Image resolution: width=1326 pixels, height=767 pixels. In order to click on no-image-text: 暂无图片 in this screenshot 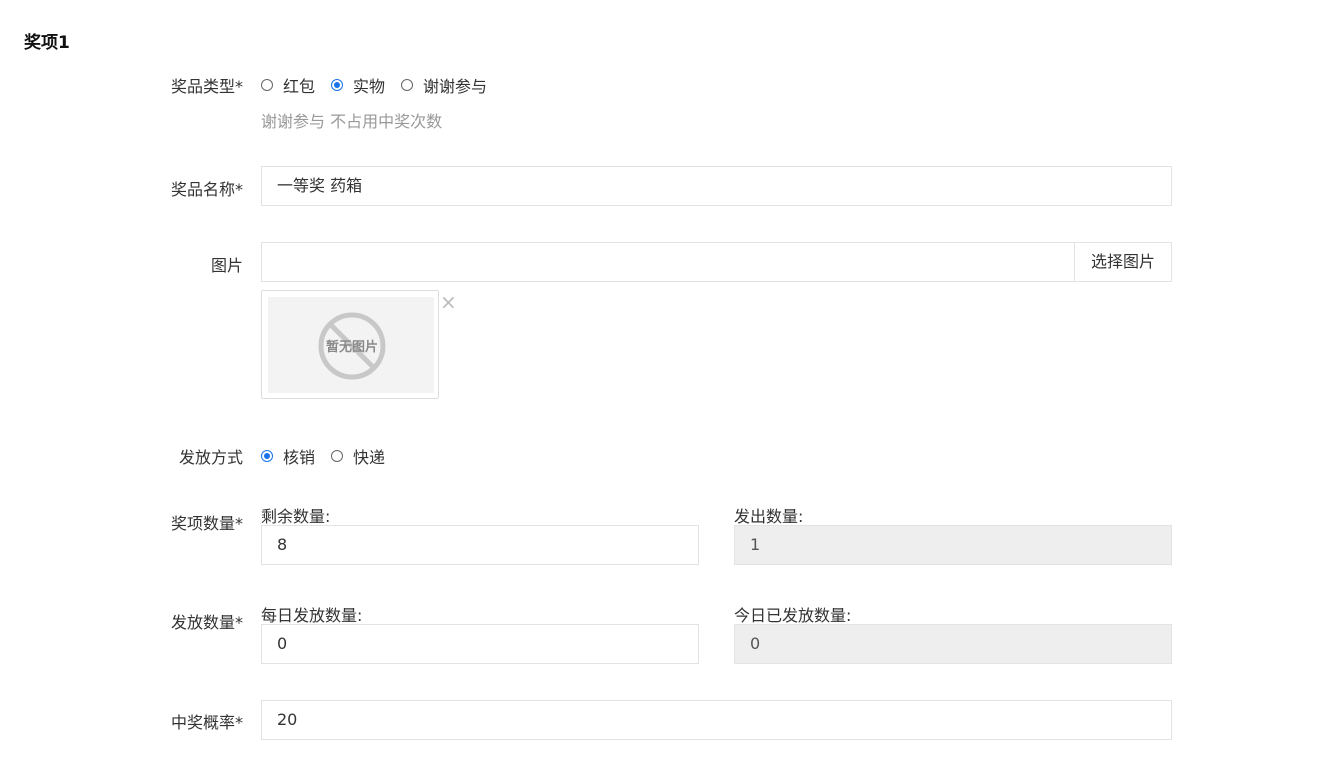, I will do `click(352, 347)`.